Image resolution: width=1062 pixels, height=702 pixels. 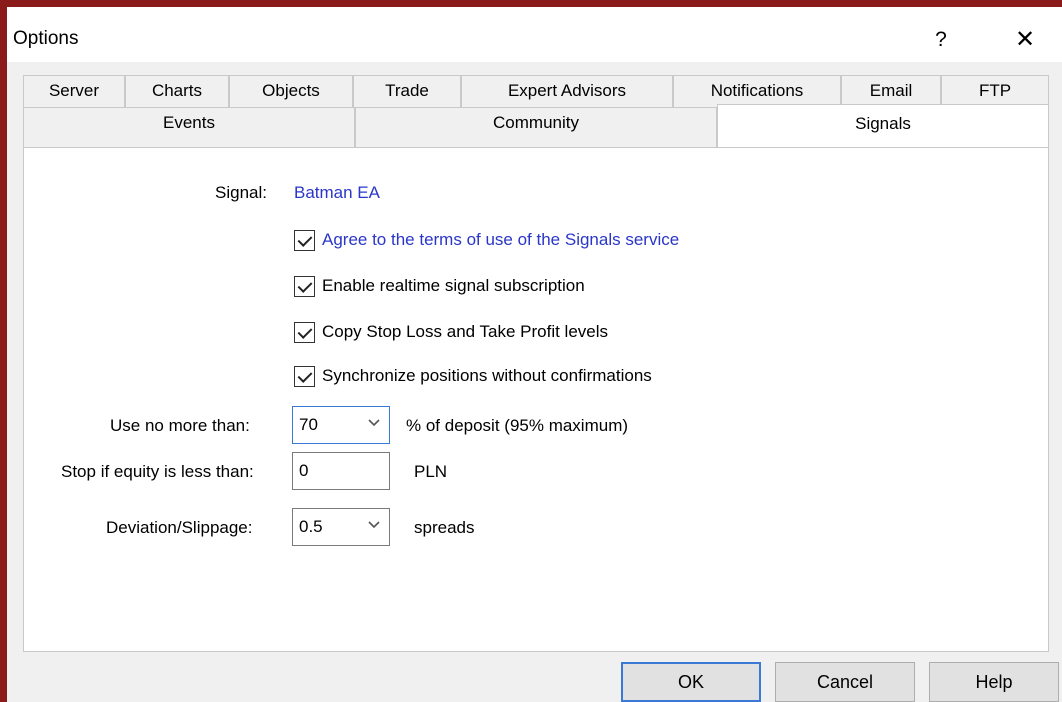 I want to click on help-button: Help, so click(x=994, y=682).